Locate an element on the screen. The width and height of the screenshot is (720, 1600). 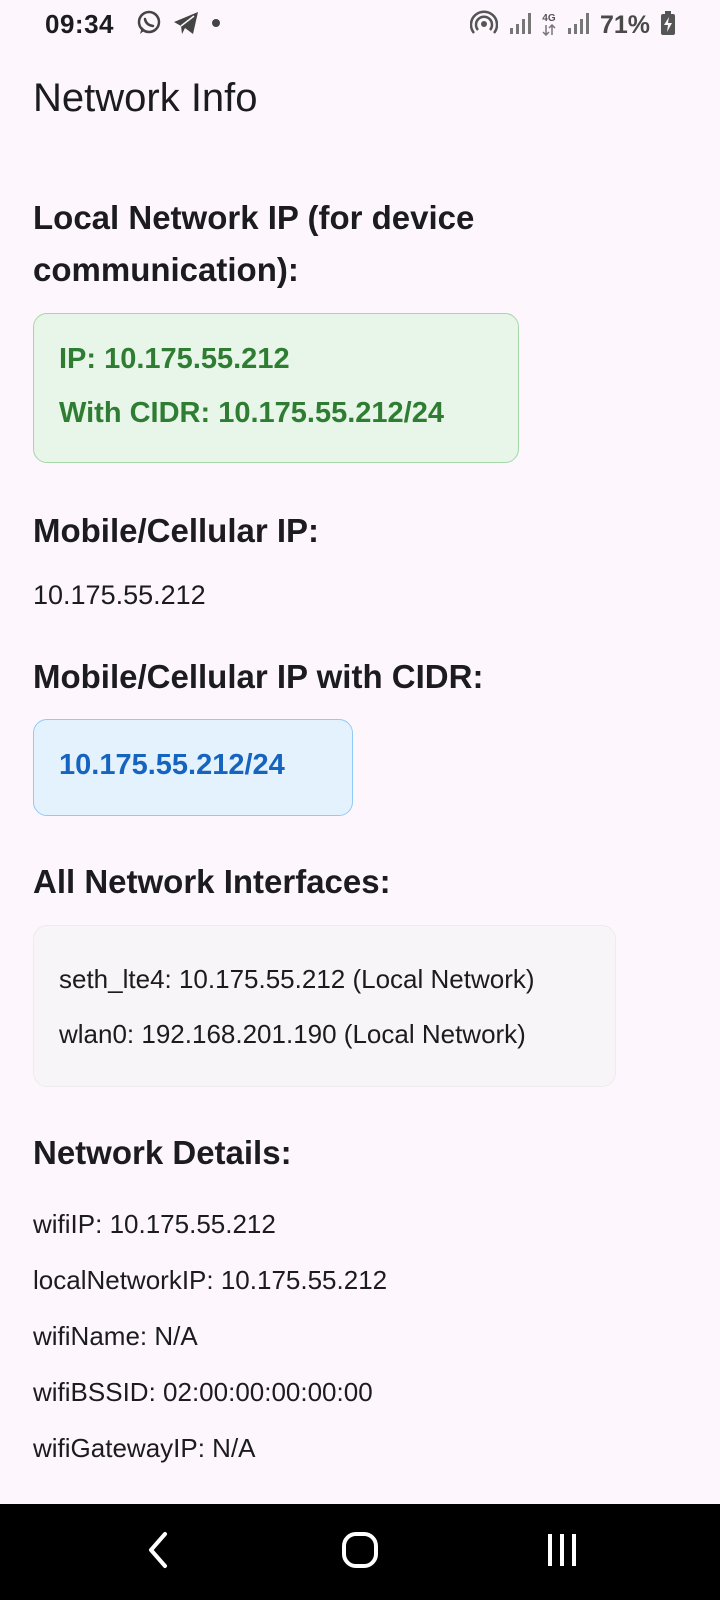
recents-icon is located at coordinates (562, 1552).